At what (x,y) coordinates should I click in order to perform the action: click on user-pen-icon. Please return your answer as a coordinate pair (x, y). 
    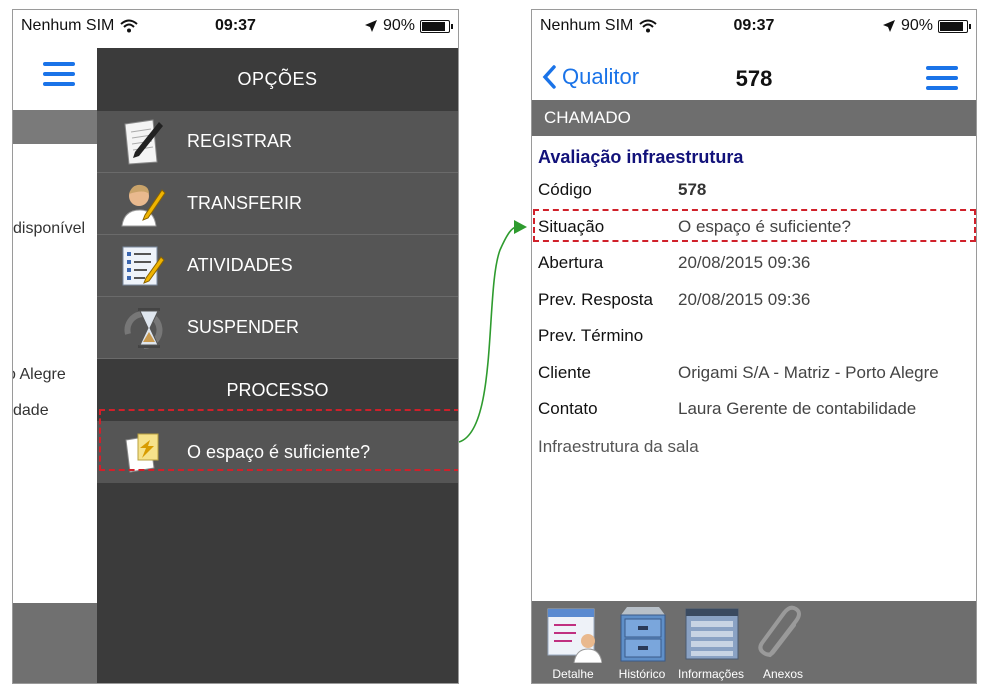
    Looking at the image, I should click on (143, 205).